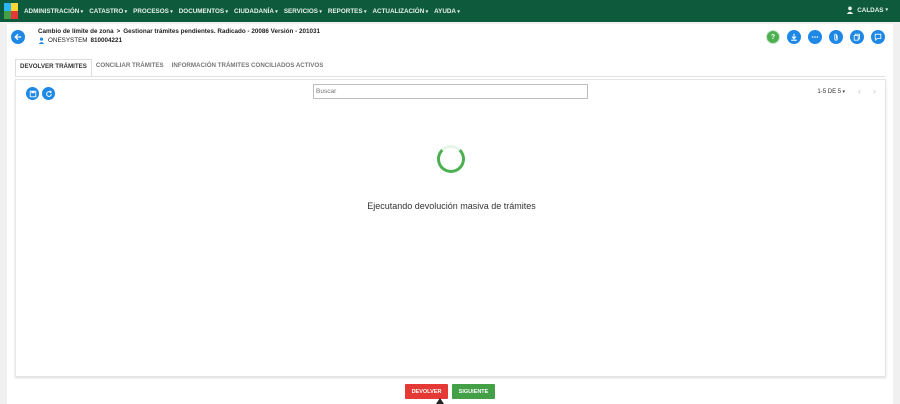  What do you see at coordinates (400, 11) in the screenshot?
I see `menu-actualizacion: ACTUALIZACIÓN` at bounding box center [400, 11].